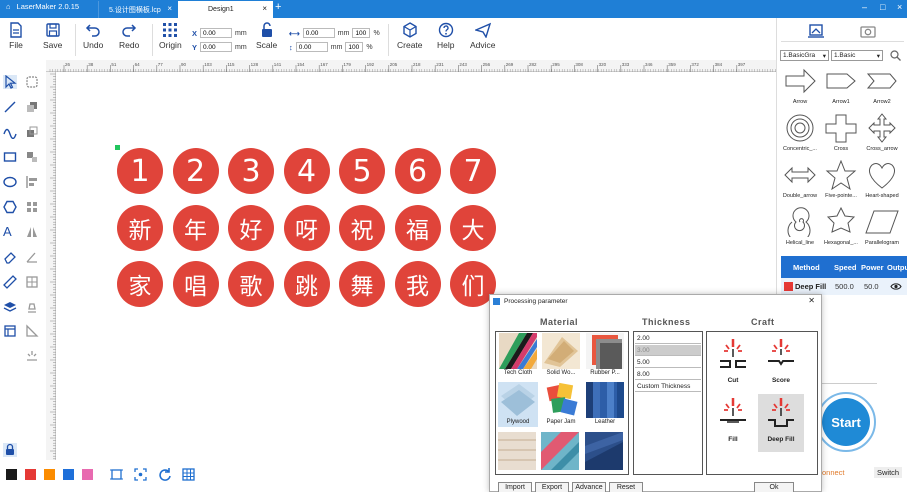 The image size is (907, 492). What do you see at coordinates (781, 423) in the screenshot?
I see `craft-deep-fill: Deep Fill` at bounding box center [781, 423].